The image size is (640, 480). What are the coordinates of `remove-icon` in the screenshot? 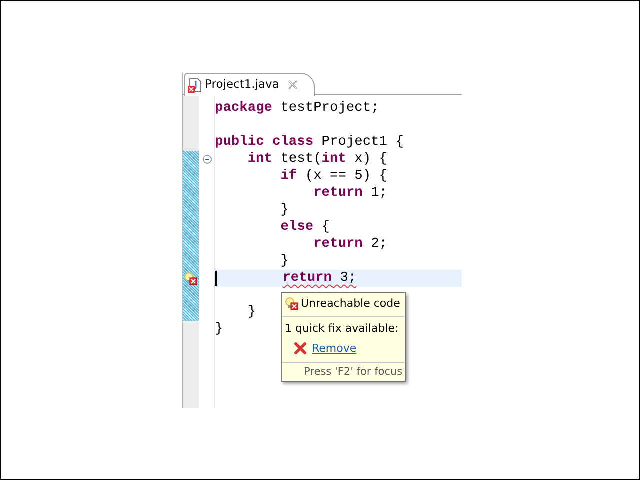 It's located at (300, 349).